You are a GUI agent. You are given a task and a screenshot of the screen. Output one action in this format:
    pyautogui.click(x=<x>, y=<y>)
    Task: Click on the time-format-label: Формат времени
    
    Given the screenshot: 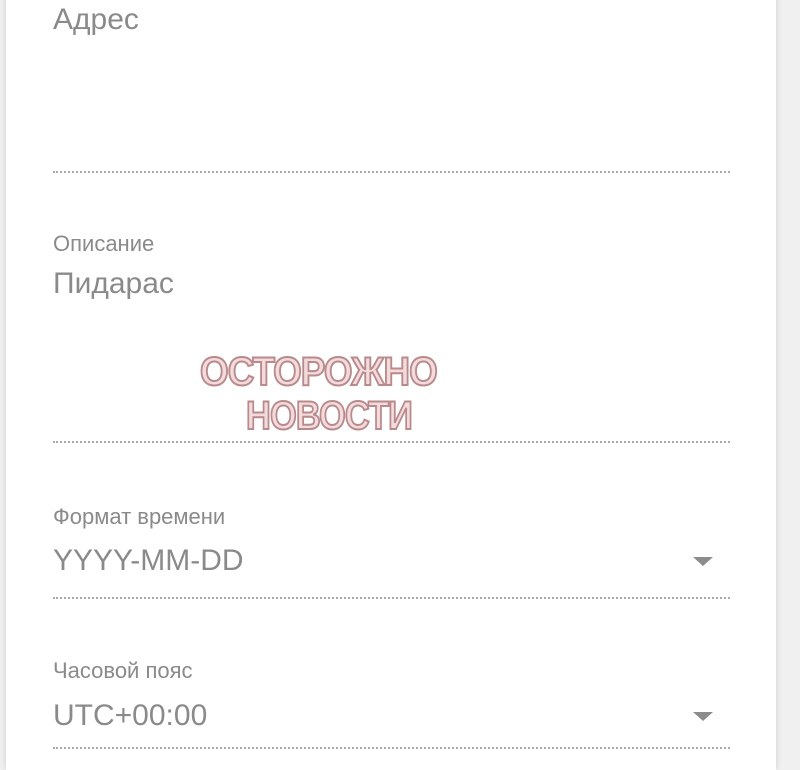 What is the action you would take?
    pyautogui.click(x=139, y=516)
    